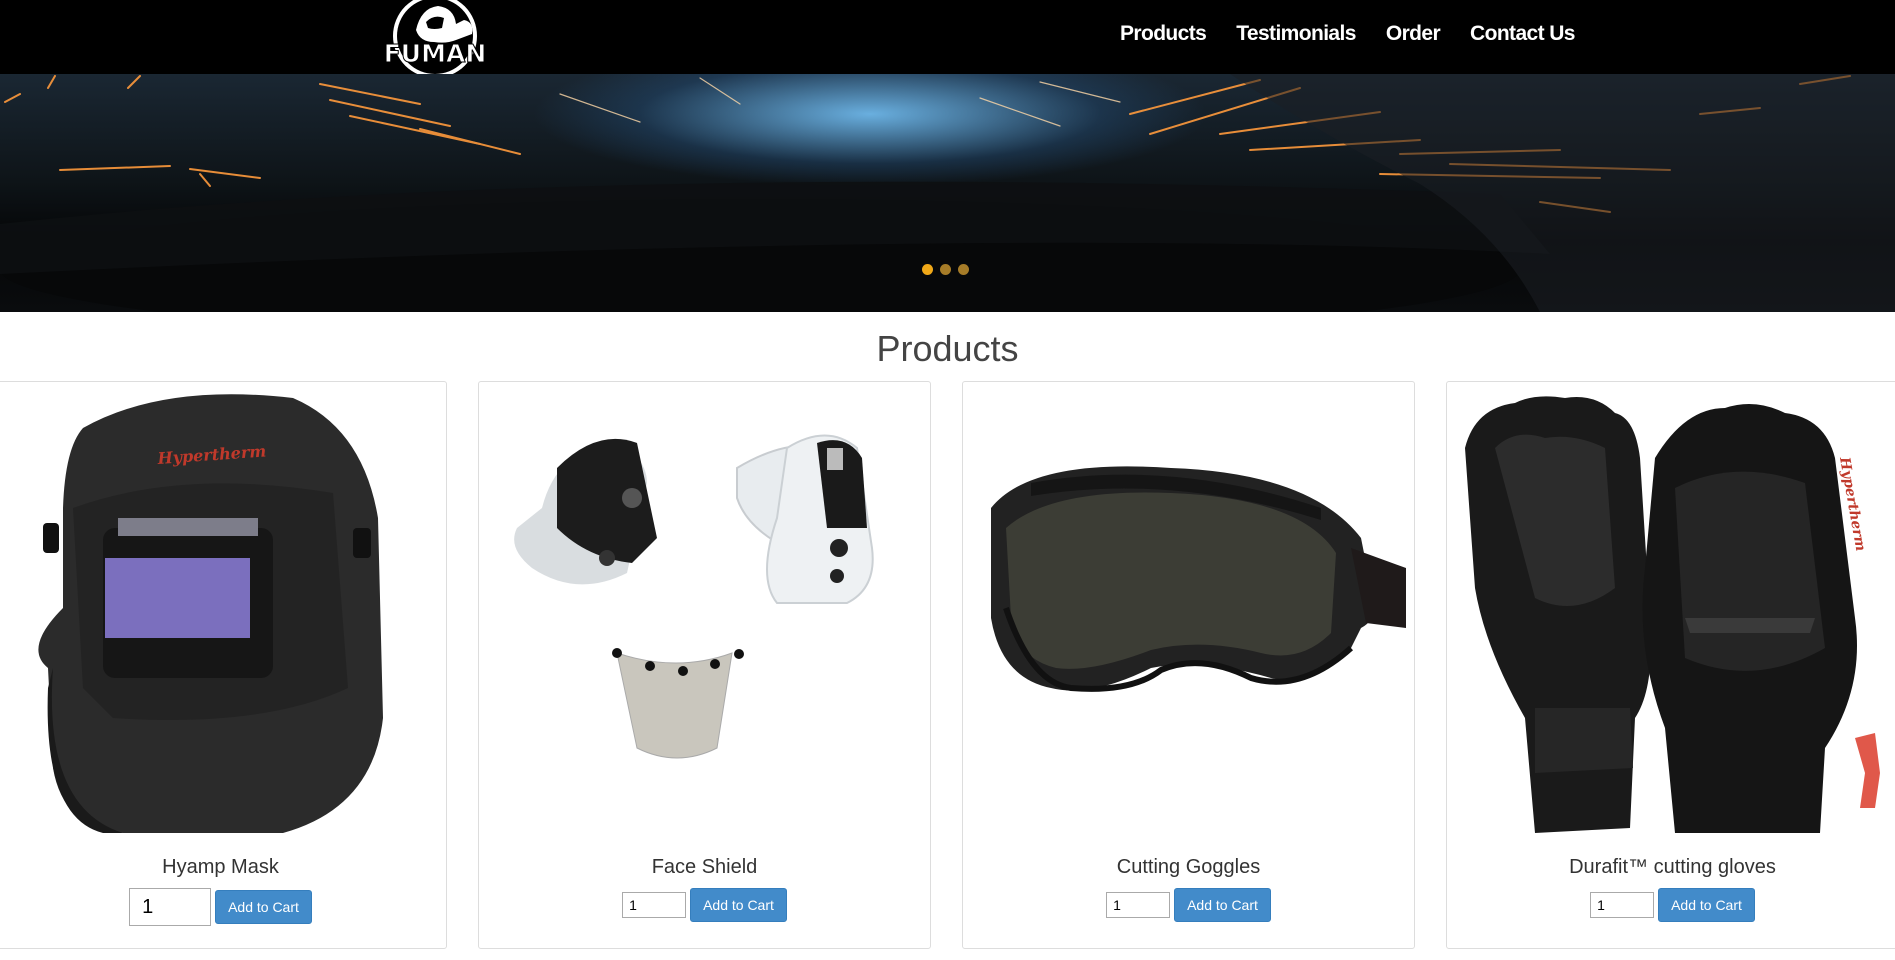 This screenshot has height=960, width=1895. What do you see at coordinates (435, 53) in the screenshot?
I see `svg-text: FUMAN` at bounding box center [435, 53].